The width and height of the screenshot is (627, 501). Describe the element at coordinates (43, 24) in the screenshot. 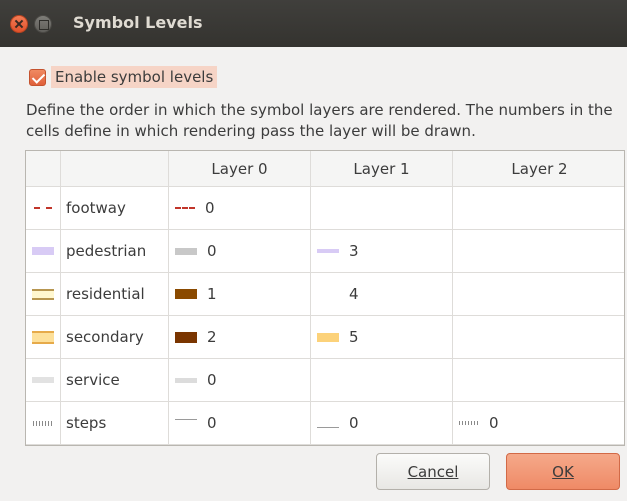

I see `minimize-icon` at that location.